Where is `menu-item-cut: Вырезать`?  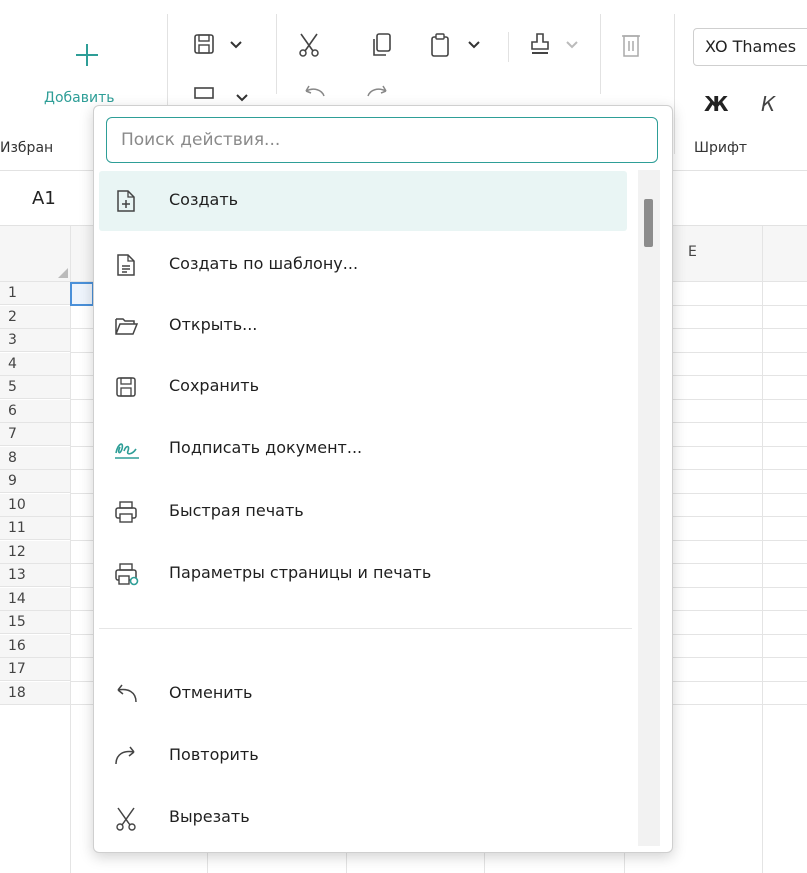
menu-item-cut: Вырезать is located at coordinates (363, 818).